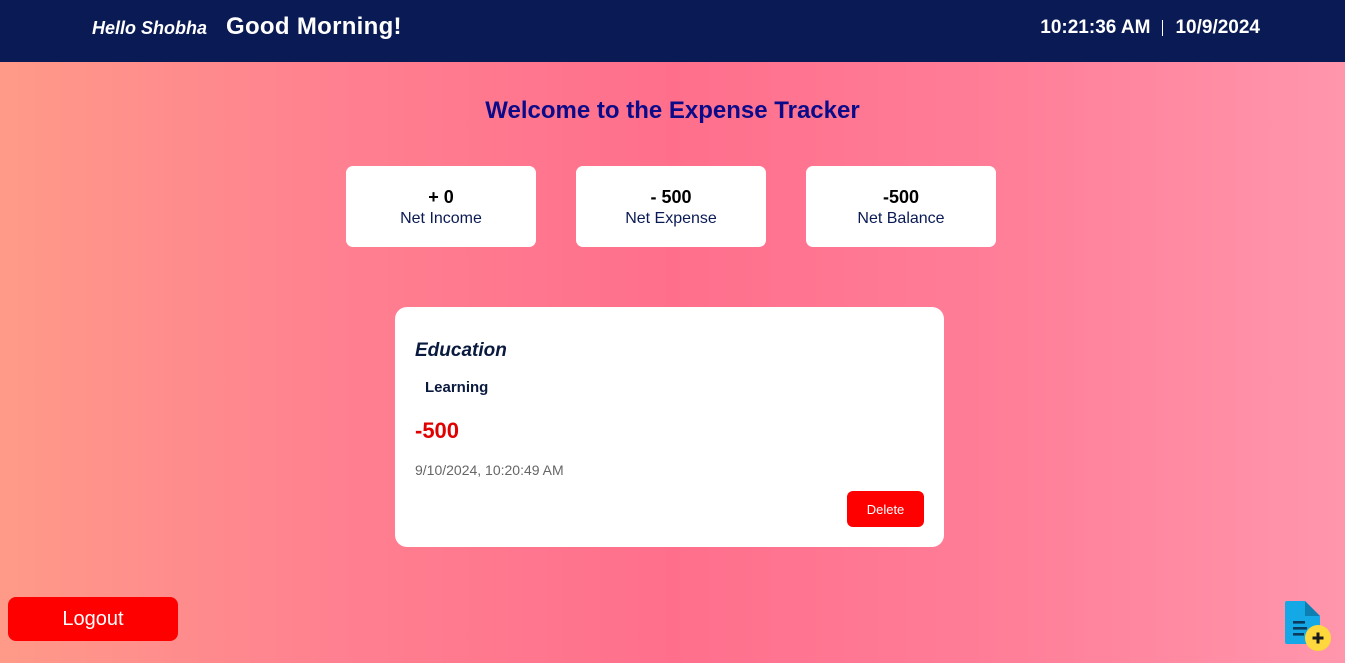 The width and height of the screenshot is (1345, 663). What do you see at coordinates (1095, 27) in the screenshot?
I see `current-time: 10:21:36 AM` at bounding box center [1095, 27].